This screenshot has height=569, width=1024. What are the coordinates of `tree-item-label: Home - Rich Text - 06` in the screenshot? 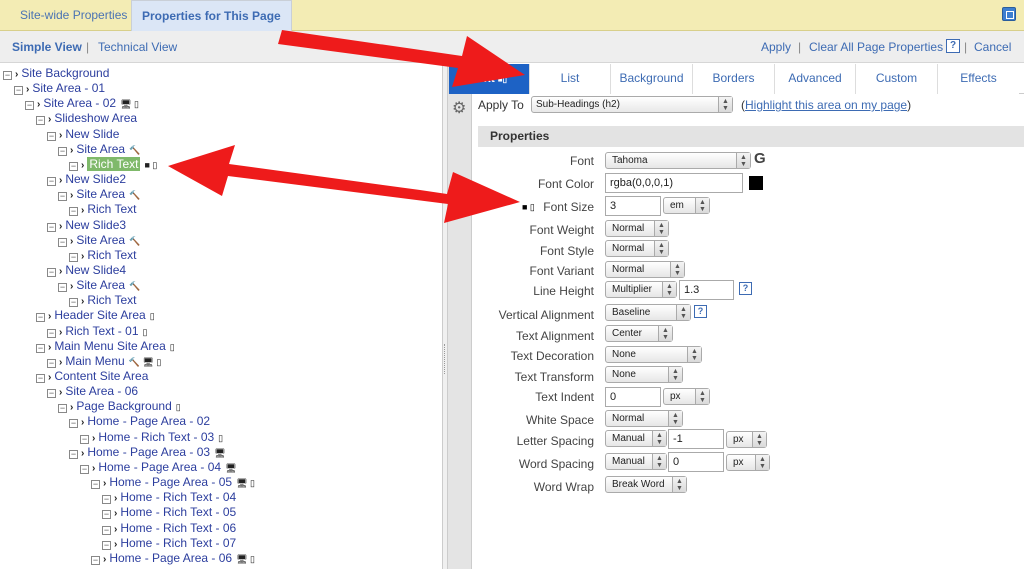 It's located at (178, 528).